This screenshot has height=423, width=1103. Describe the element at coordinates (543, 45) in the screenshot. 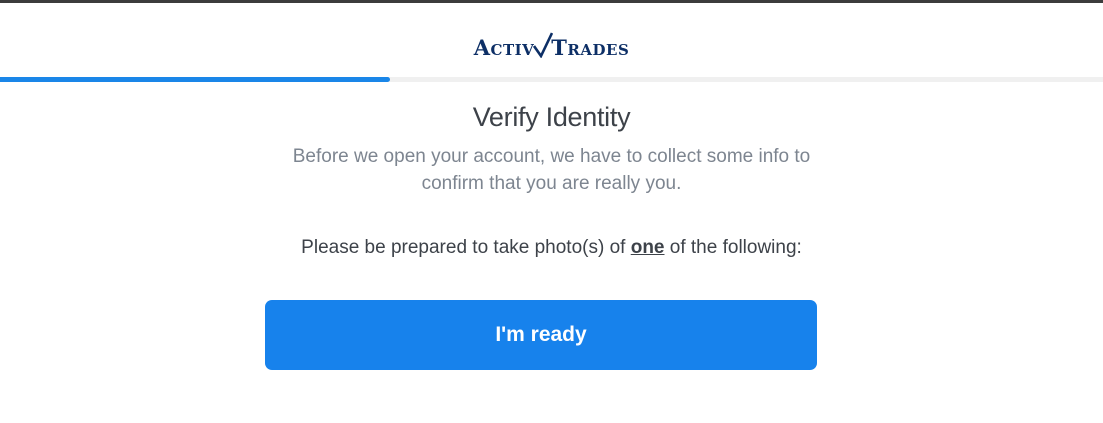

I see `checkmark-logo-icon` at that location.